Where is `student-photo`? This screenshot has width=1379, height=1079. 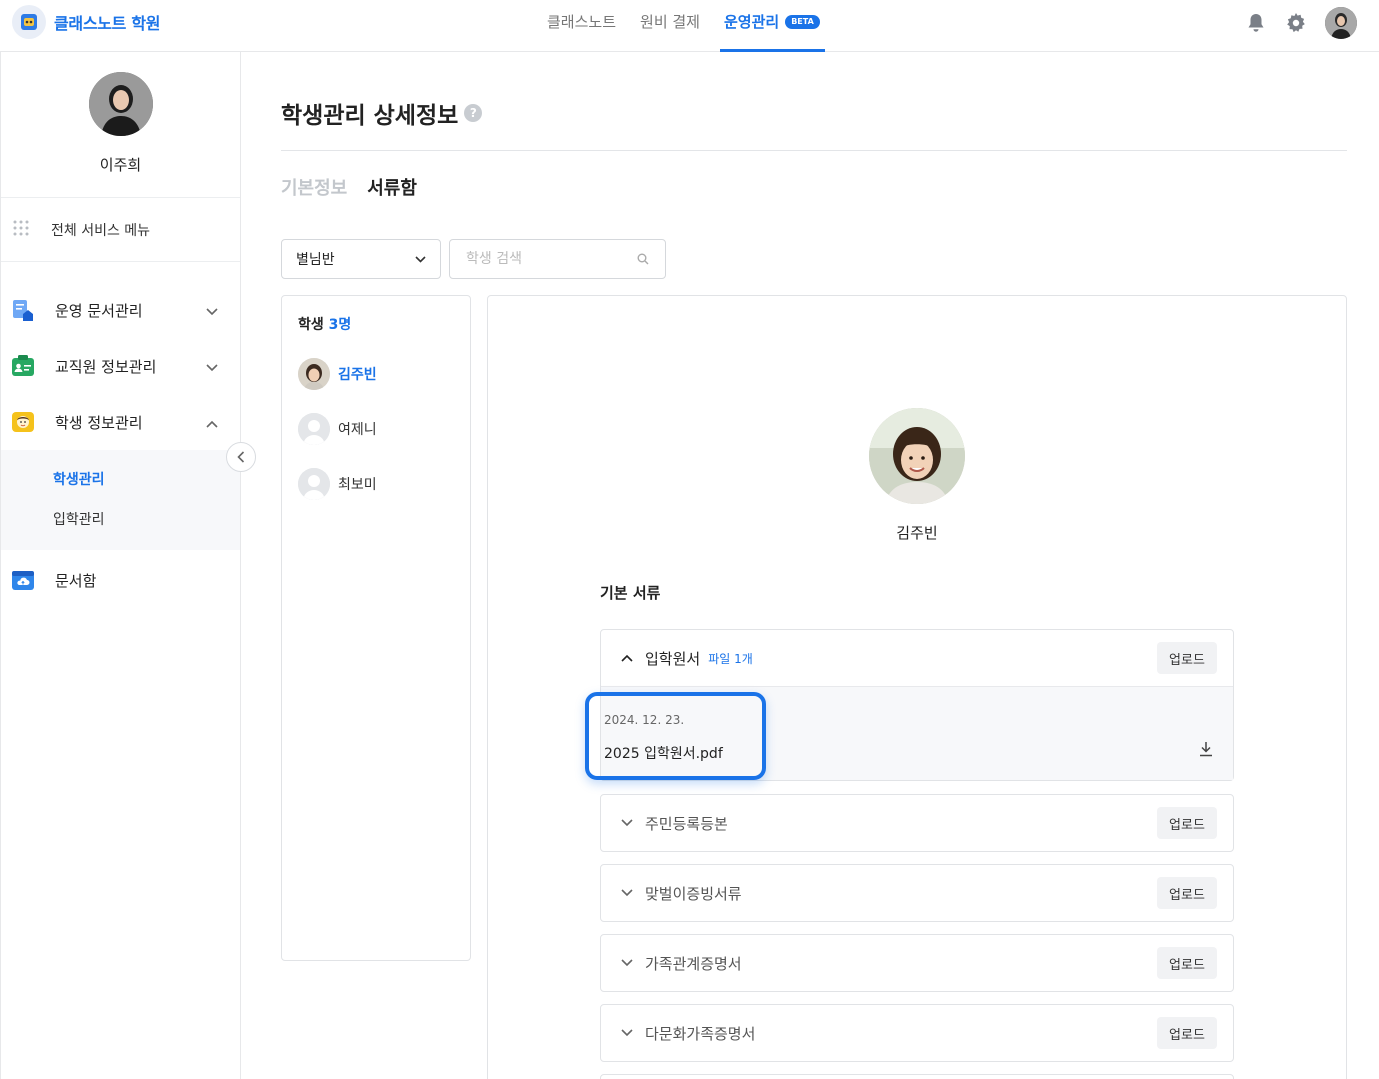 student-photo is located at coordinates (917, 456).